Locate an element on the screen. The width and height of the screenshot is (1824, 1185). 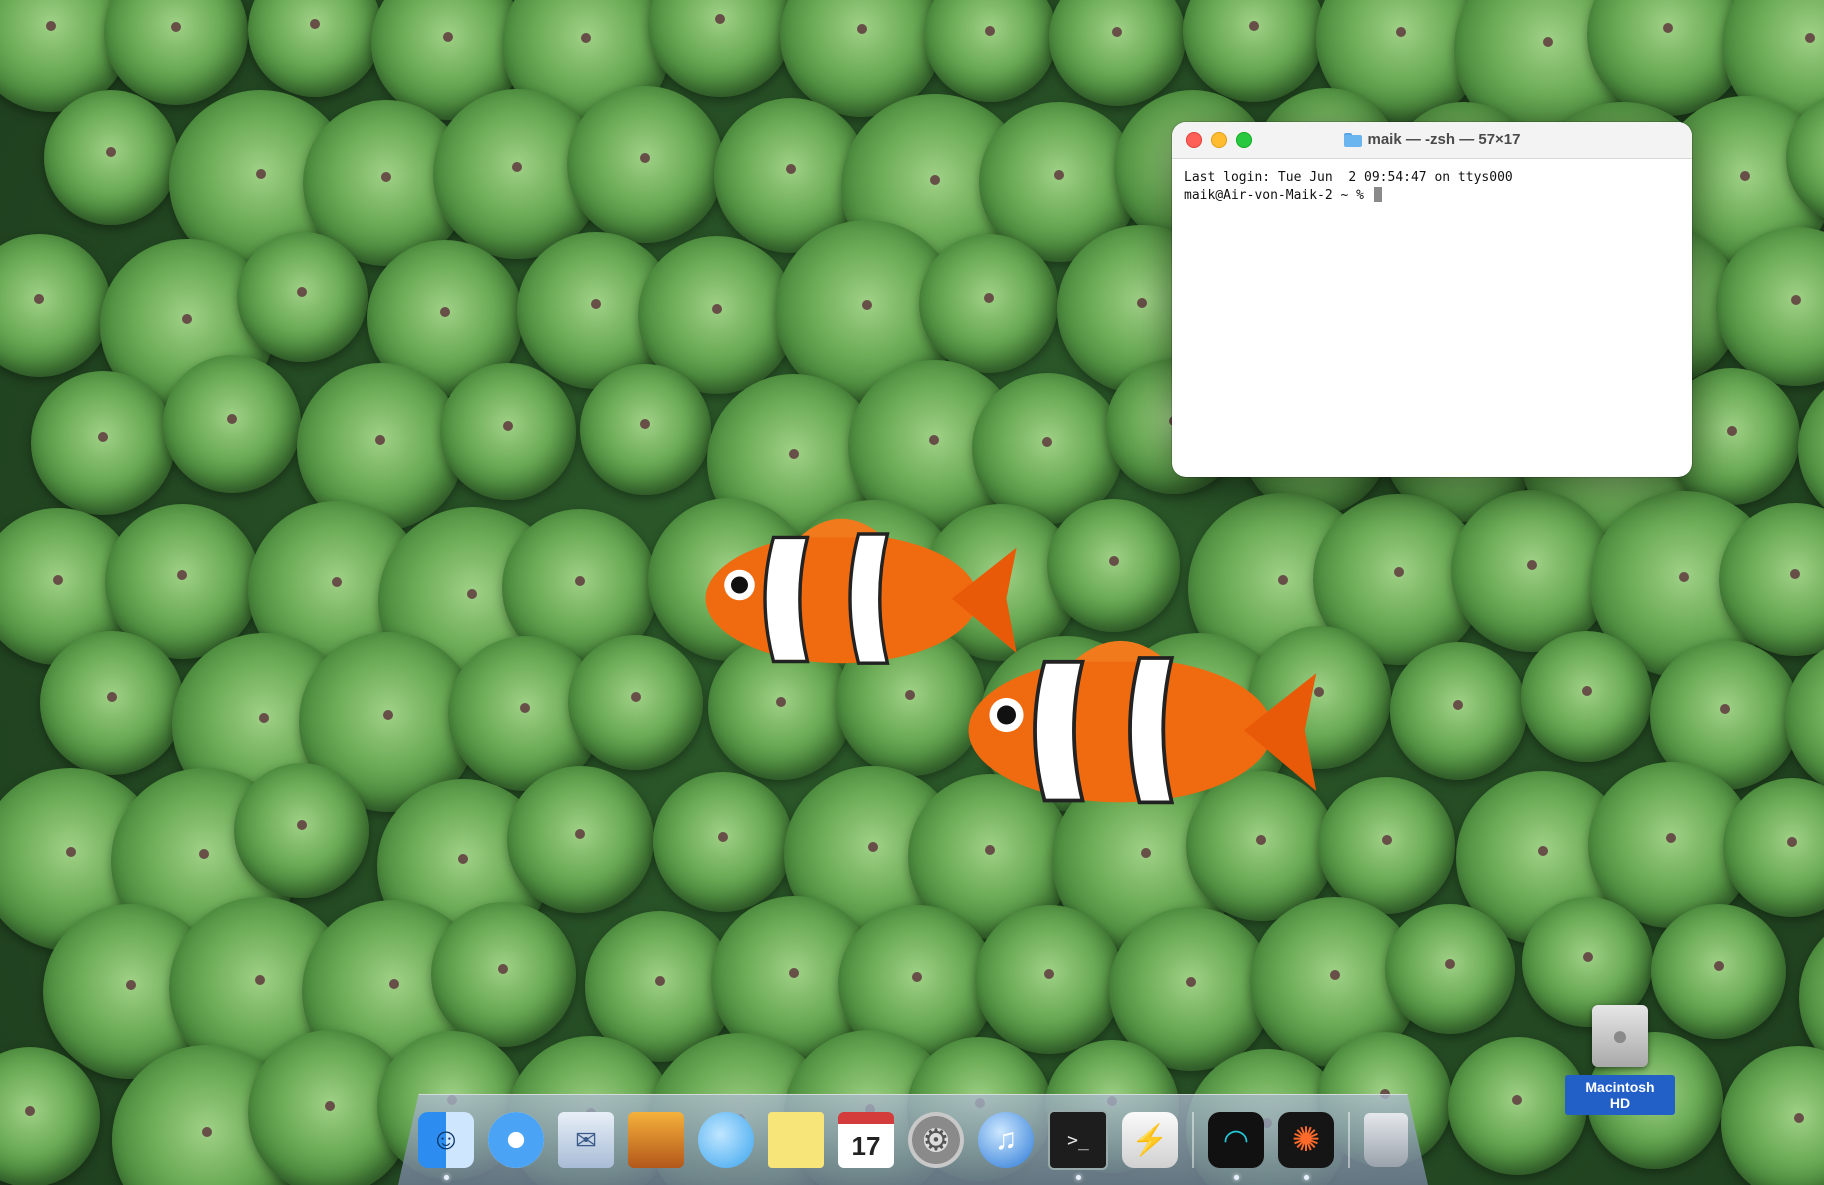
messages-icon is located at coordinates (726, 1140).